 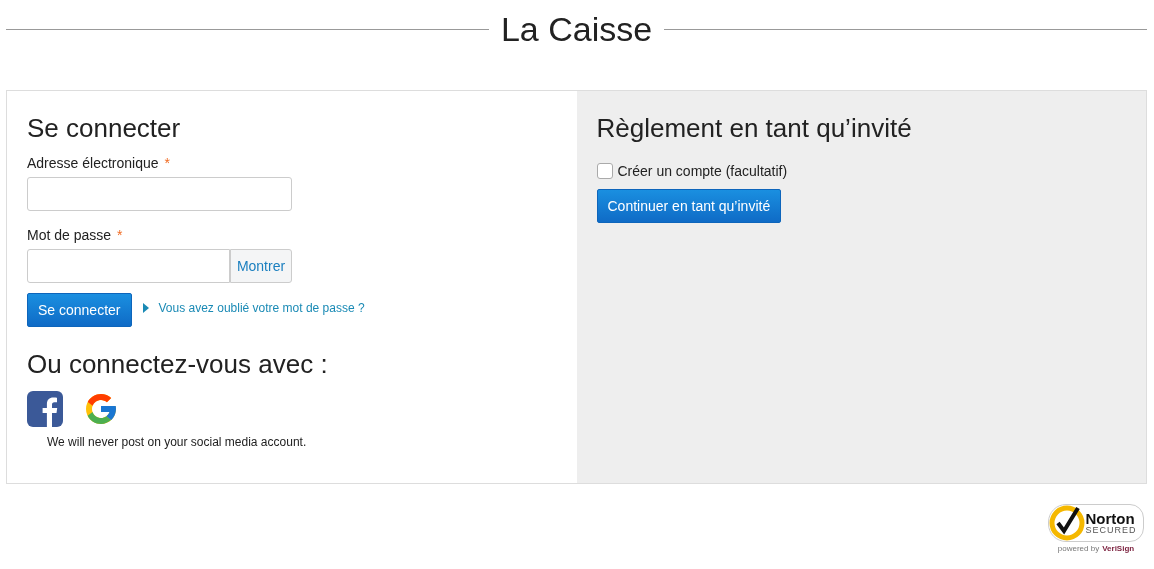 I want to click on section-heading: Règlement en tant qu’invité, so click(x=754, y=128).